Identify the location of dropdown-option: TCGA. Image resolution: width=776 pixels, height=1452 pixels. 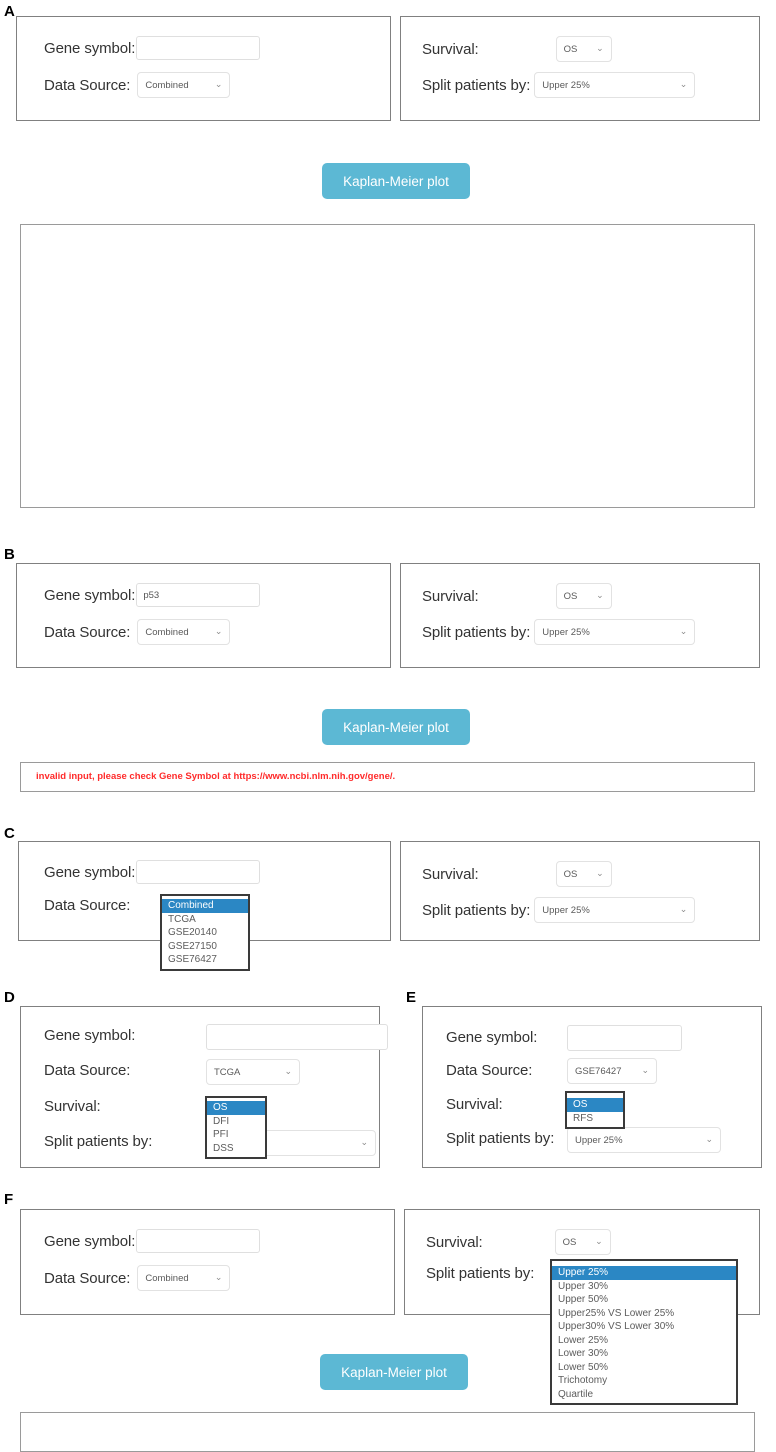
(205, 920).